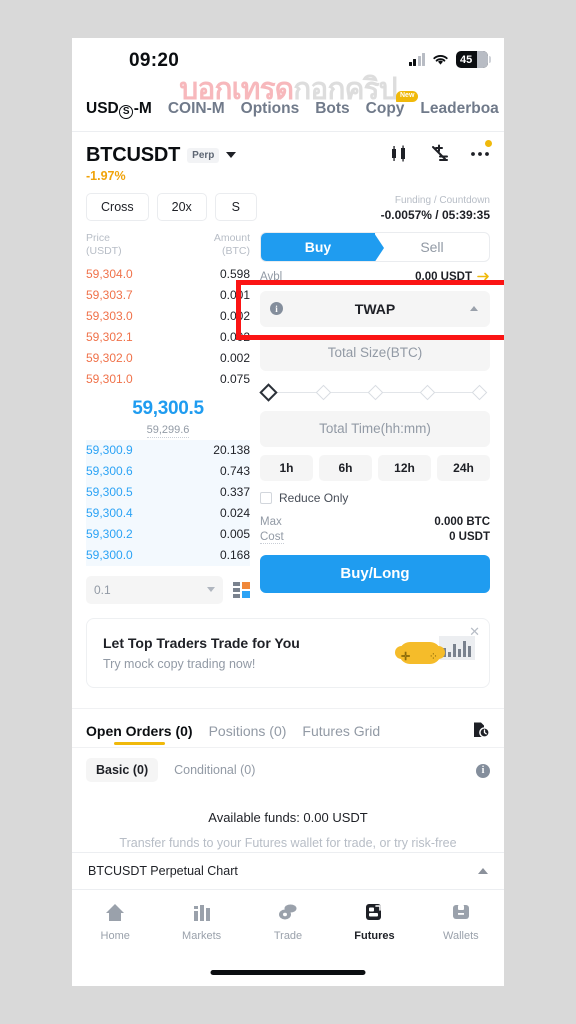 This screenshot has height=1024, width=576. I want to click on cellular-signal-icon, so click(416, 59).